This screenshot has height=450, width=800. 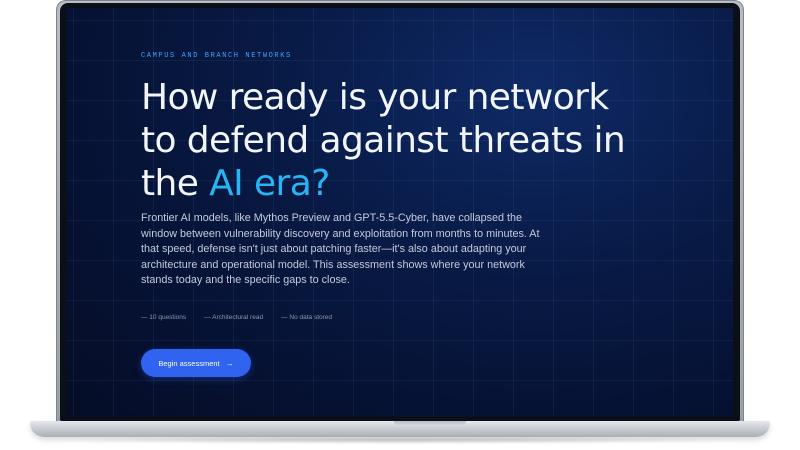 I want to click on meta-architectural-read: — Architectural read, so click(x=234, y=317).